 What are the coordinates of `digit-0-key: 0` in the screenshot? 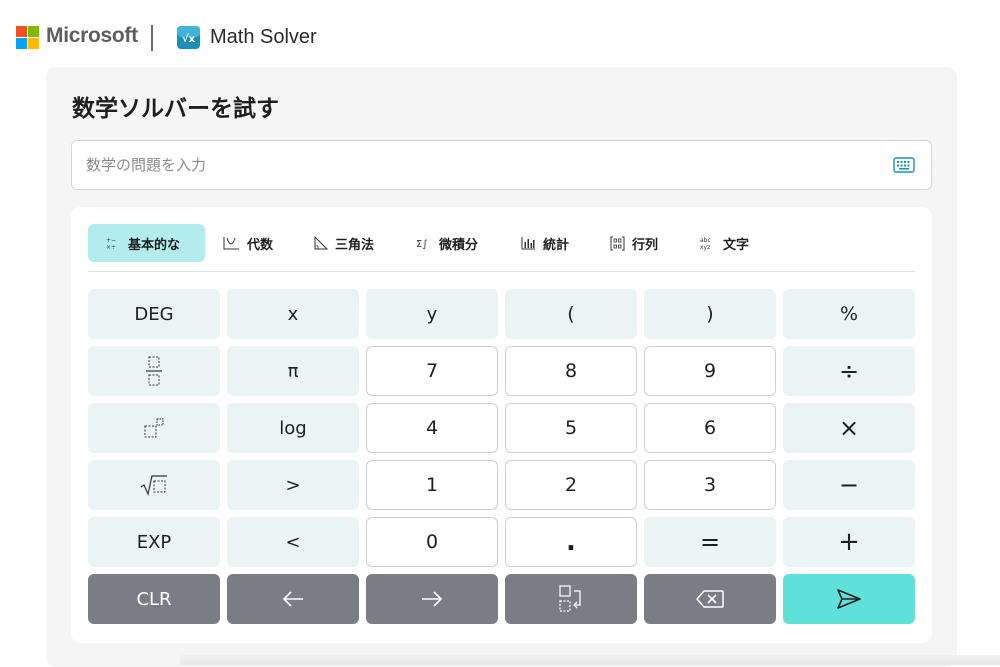 It's located at (432, 542).